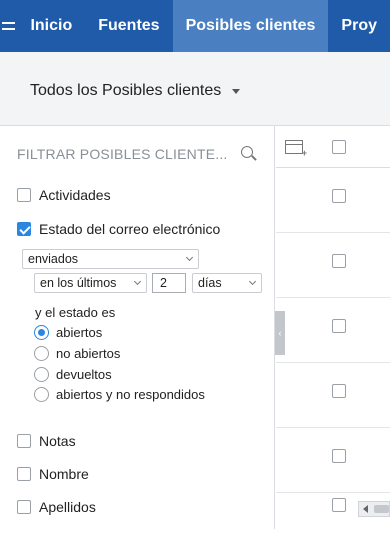 This screenshot has width=390, height=558. I want to click on radio-abiertos: abiertos, so click(68, 332).